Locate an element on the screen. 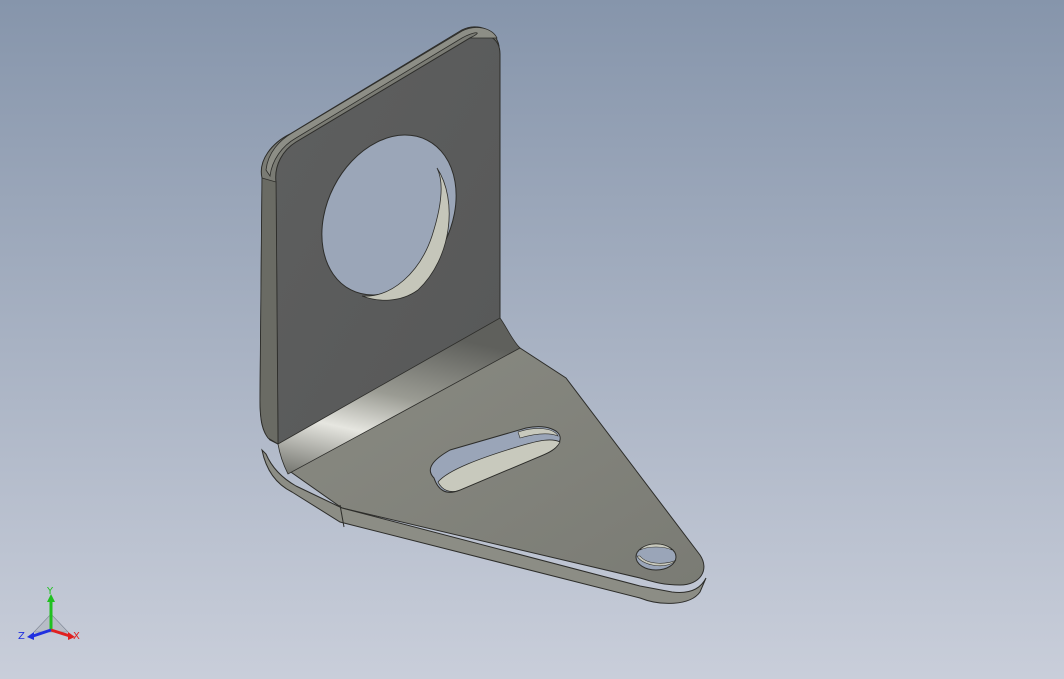  y-axis-label: Y is located at coordinates (50, 591).